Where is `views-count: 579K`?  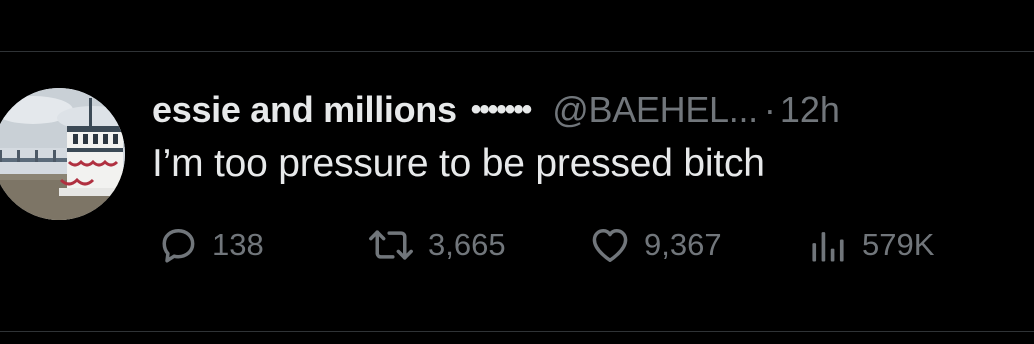 views-count: 579K is located at coordinates (898, 244).